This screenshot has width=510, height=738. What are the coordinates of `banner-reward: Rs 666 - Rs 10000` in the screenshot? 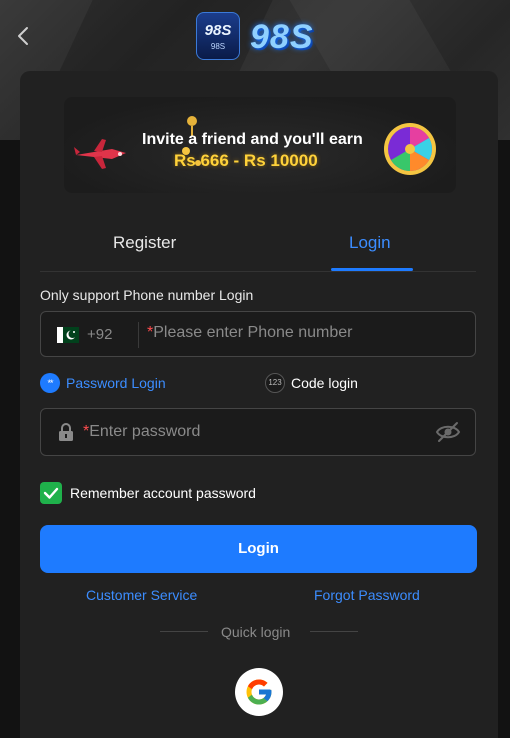 It's located at (246, 160).